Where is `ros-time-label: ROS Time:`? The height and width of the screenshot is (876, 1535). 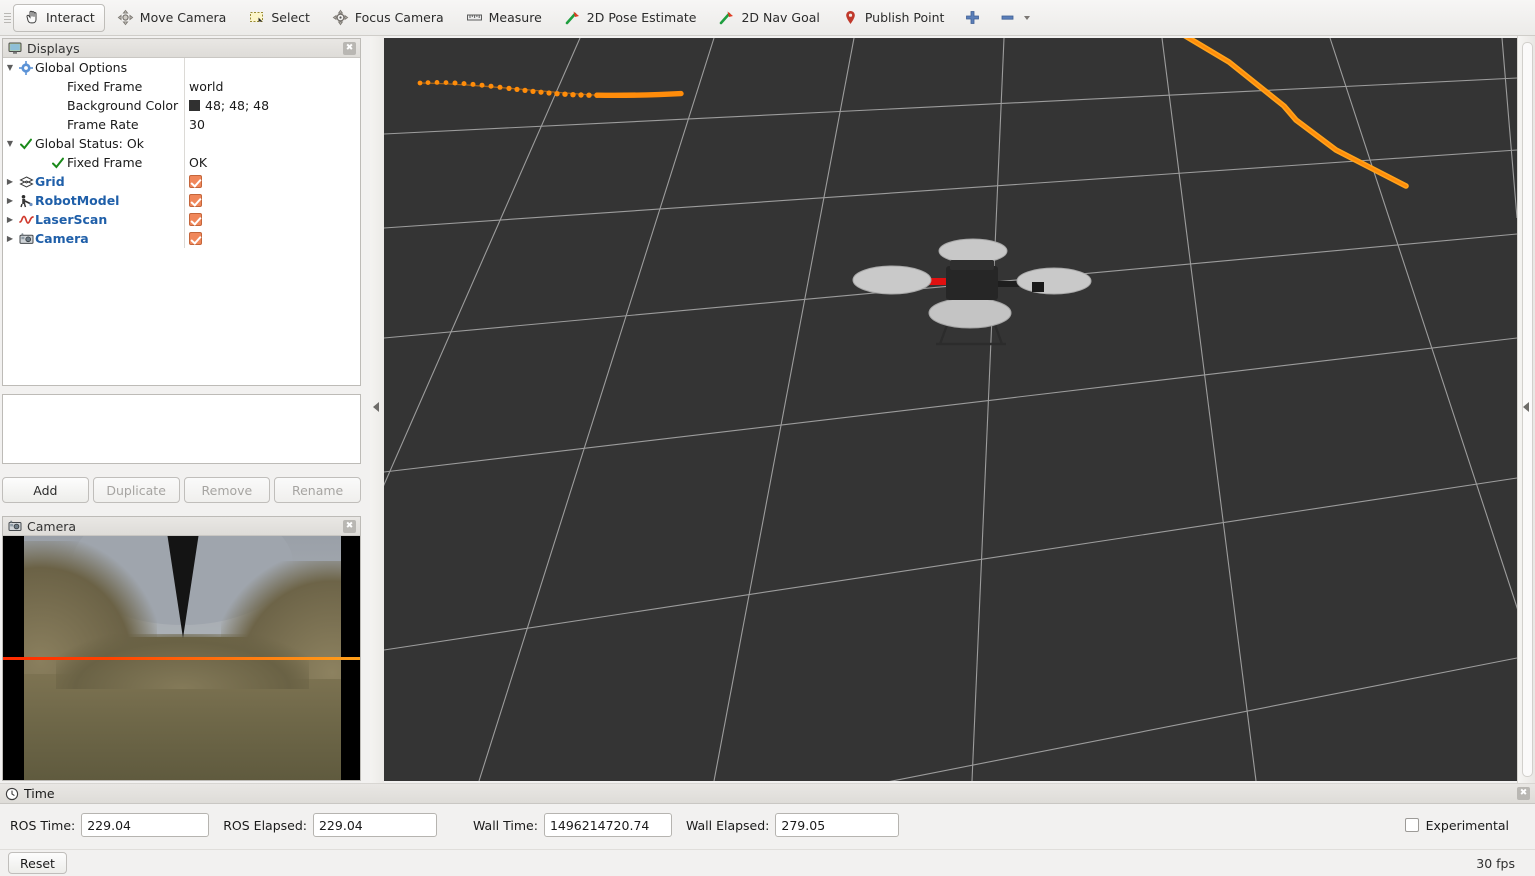 ros-time-label: ROS Time: is located at coordinates (43, 825).